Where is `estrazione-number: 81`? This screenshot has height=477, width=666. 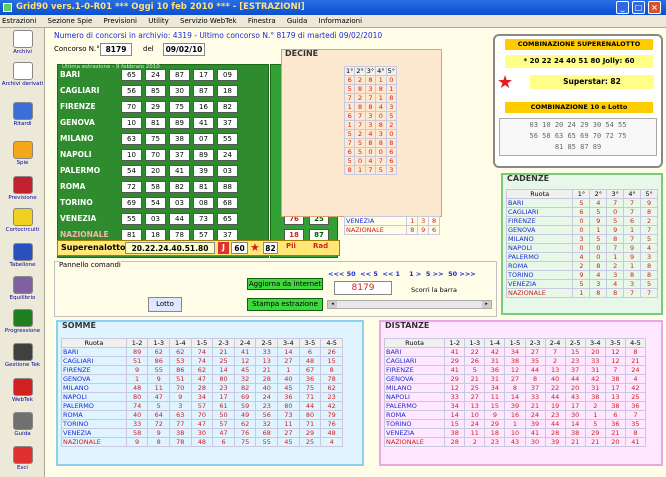
estrazione-number: 81 is located at coordinates (155, 123).